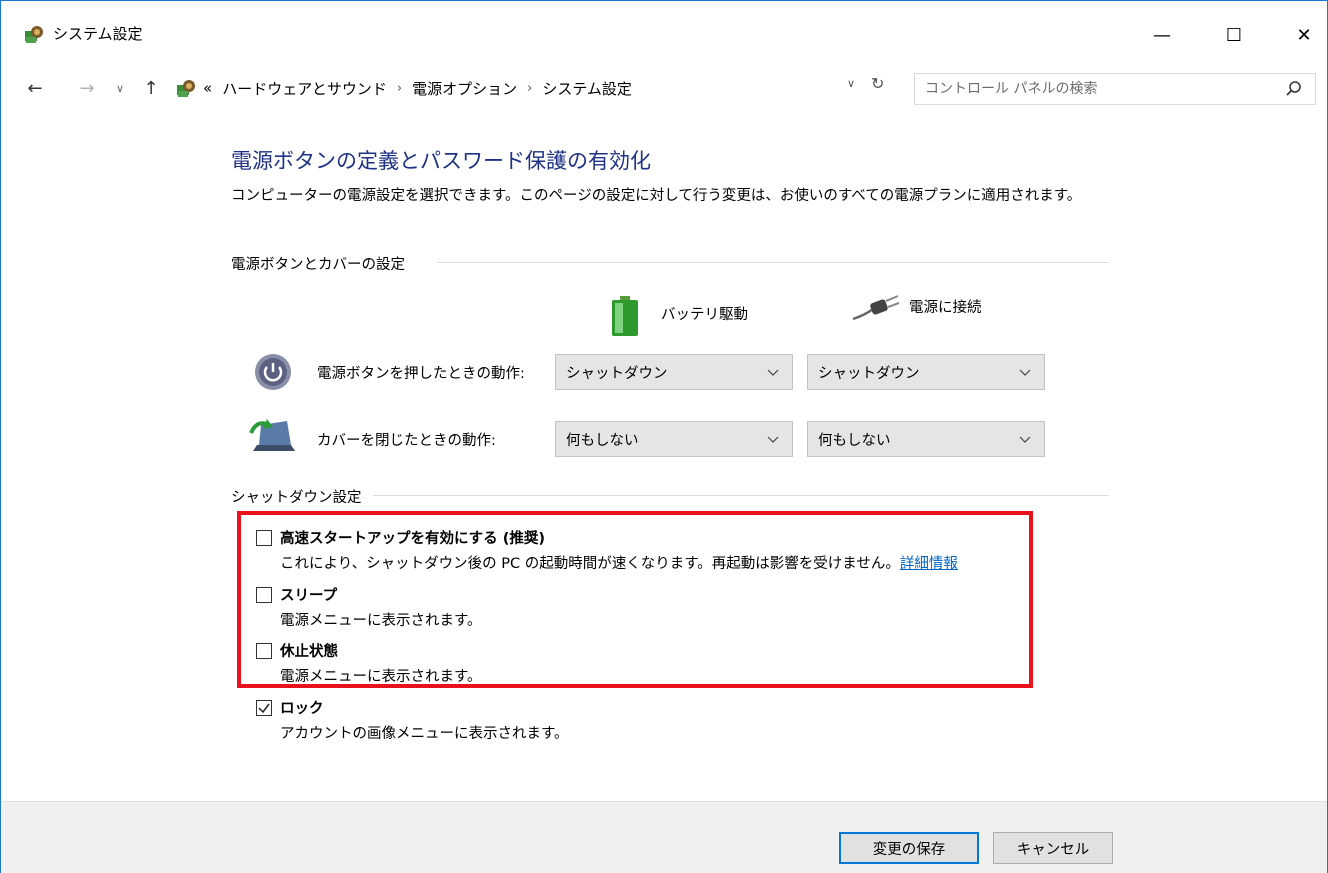 This screenshot has width=1328, height=873. I want to click on laptop-lid-icon, so click(272, 435).